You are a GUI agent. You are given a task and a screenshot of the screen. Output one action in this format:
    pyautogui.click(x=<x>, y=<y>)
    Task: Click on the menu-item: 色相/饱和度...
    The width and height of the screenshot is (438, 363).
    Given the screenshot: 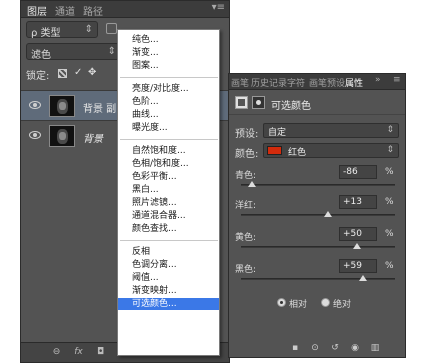 What is the action you would take?
    pyautogui.click(x=168, y=164)
    